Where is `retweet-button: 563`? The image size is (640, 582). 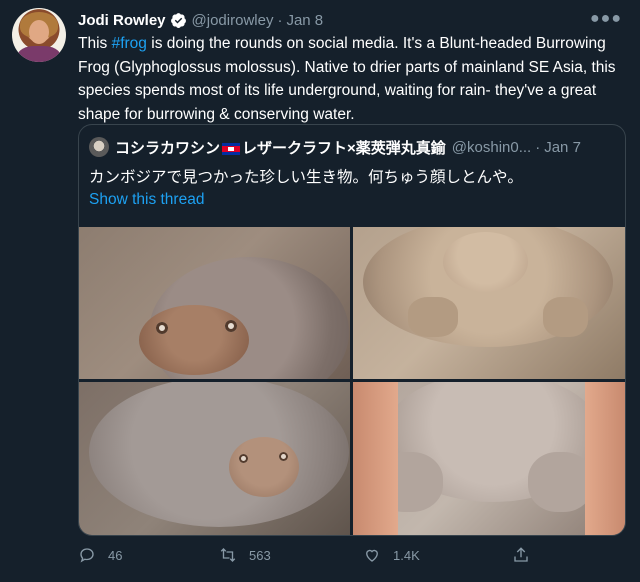 retweet-button: 563 is located at coordinates (245, 555).